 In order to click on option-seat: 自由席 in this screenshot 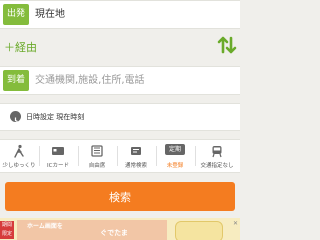, I will do `click(97, 156)`.